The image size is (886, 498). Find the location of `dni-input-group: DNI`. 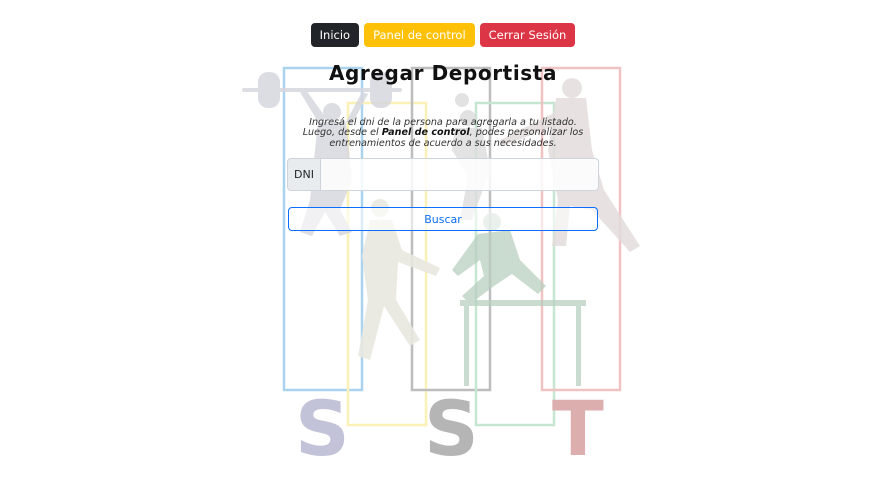

dni-input-group: DNI is located at coordinates (443, 174).